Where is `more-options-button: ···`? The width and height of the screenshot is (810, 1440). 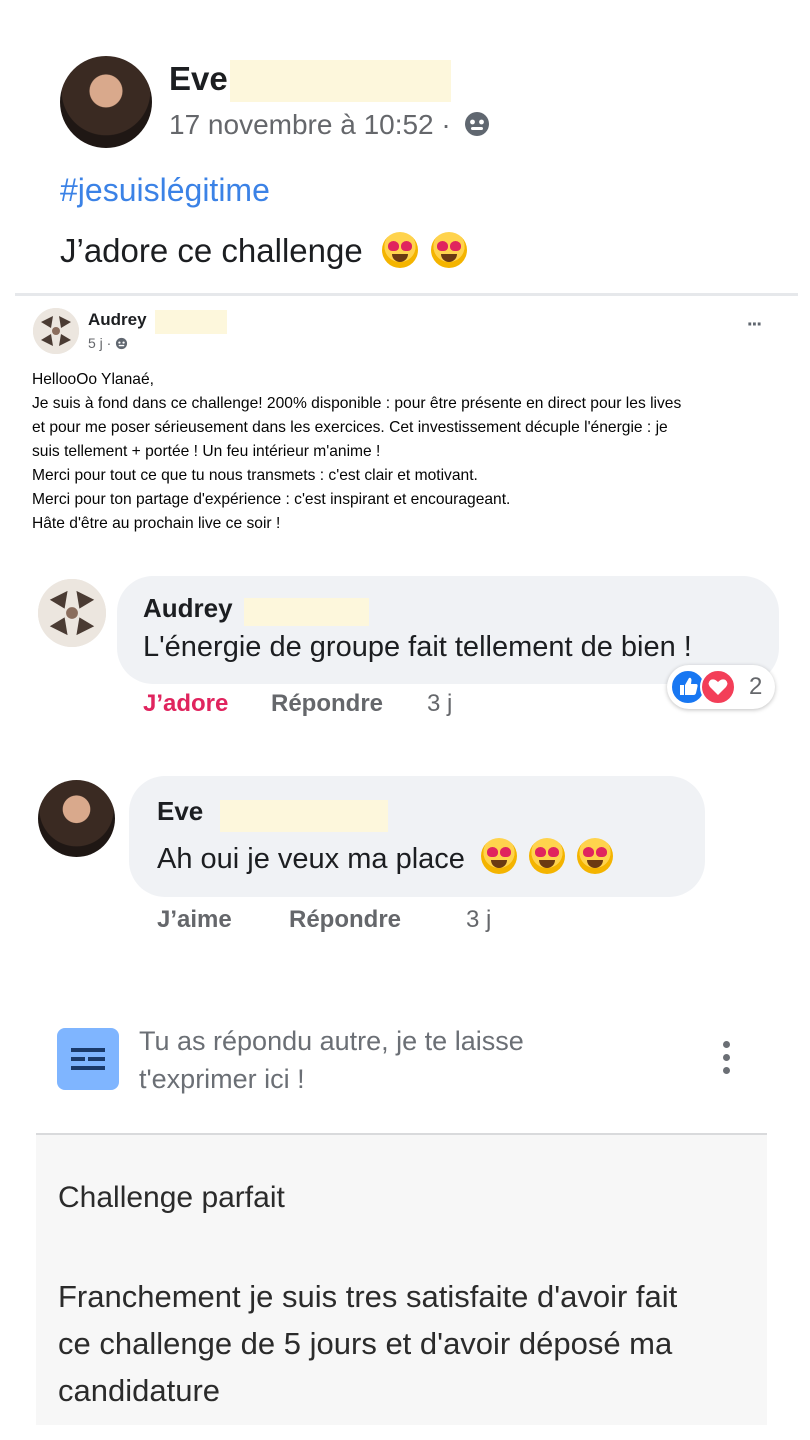
more-options-button: ··· is located at coordinates (755, 325).